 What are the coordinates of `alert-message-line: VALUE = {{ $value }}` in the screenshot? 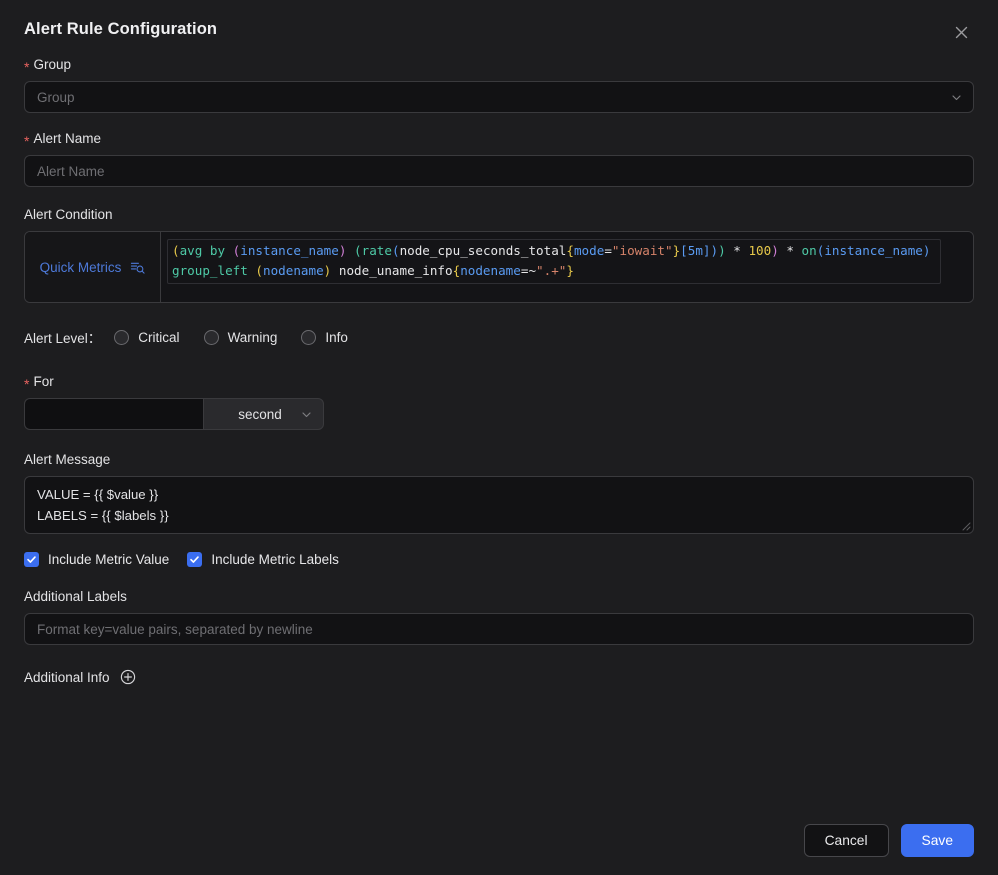 It's located at (98, 494).